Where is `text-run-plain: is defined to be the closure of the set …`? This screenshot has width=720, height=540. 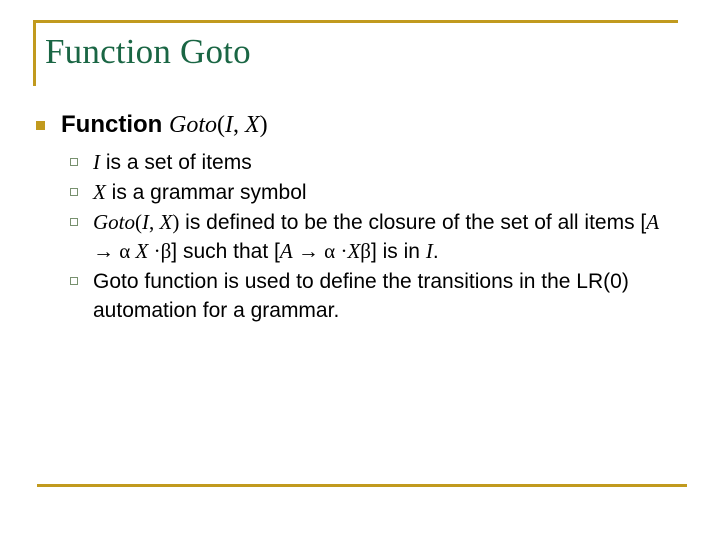 text-run-plain: is defined to be the closure of the set … is located at coordinates (413, 222).